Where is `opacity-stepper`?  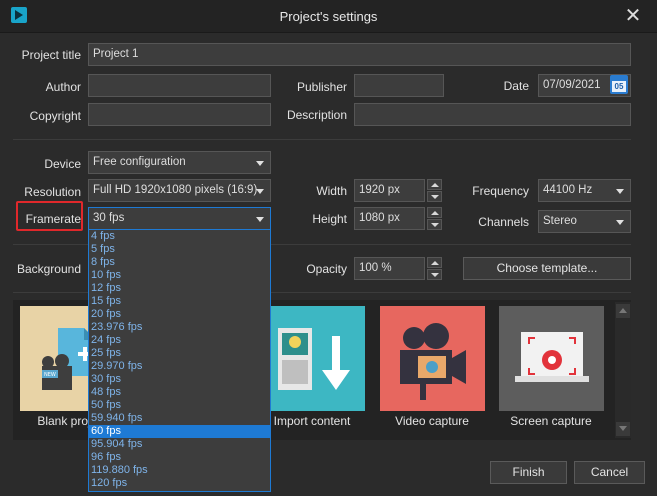
opacity-stepper is located at coordinates (434, 268).